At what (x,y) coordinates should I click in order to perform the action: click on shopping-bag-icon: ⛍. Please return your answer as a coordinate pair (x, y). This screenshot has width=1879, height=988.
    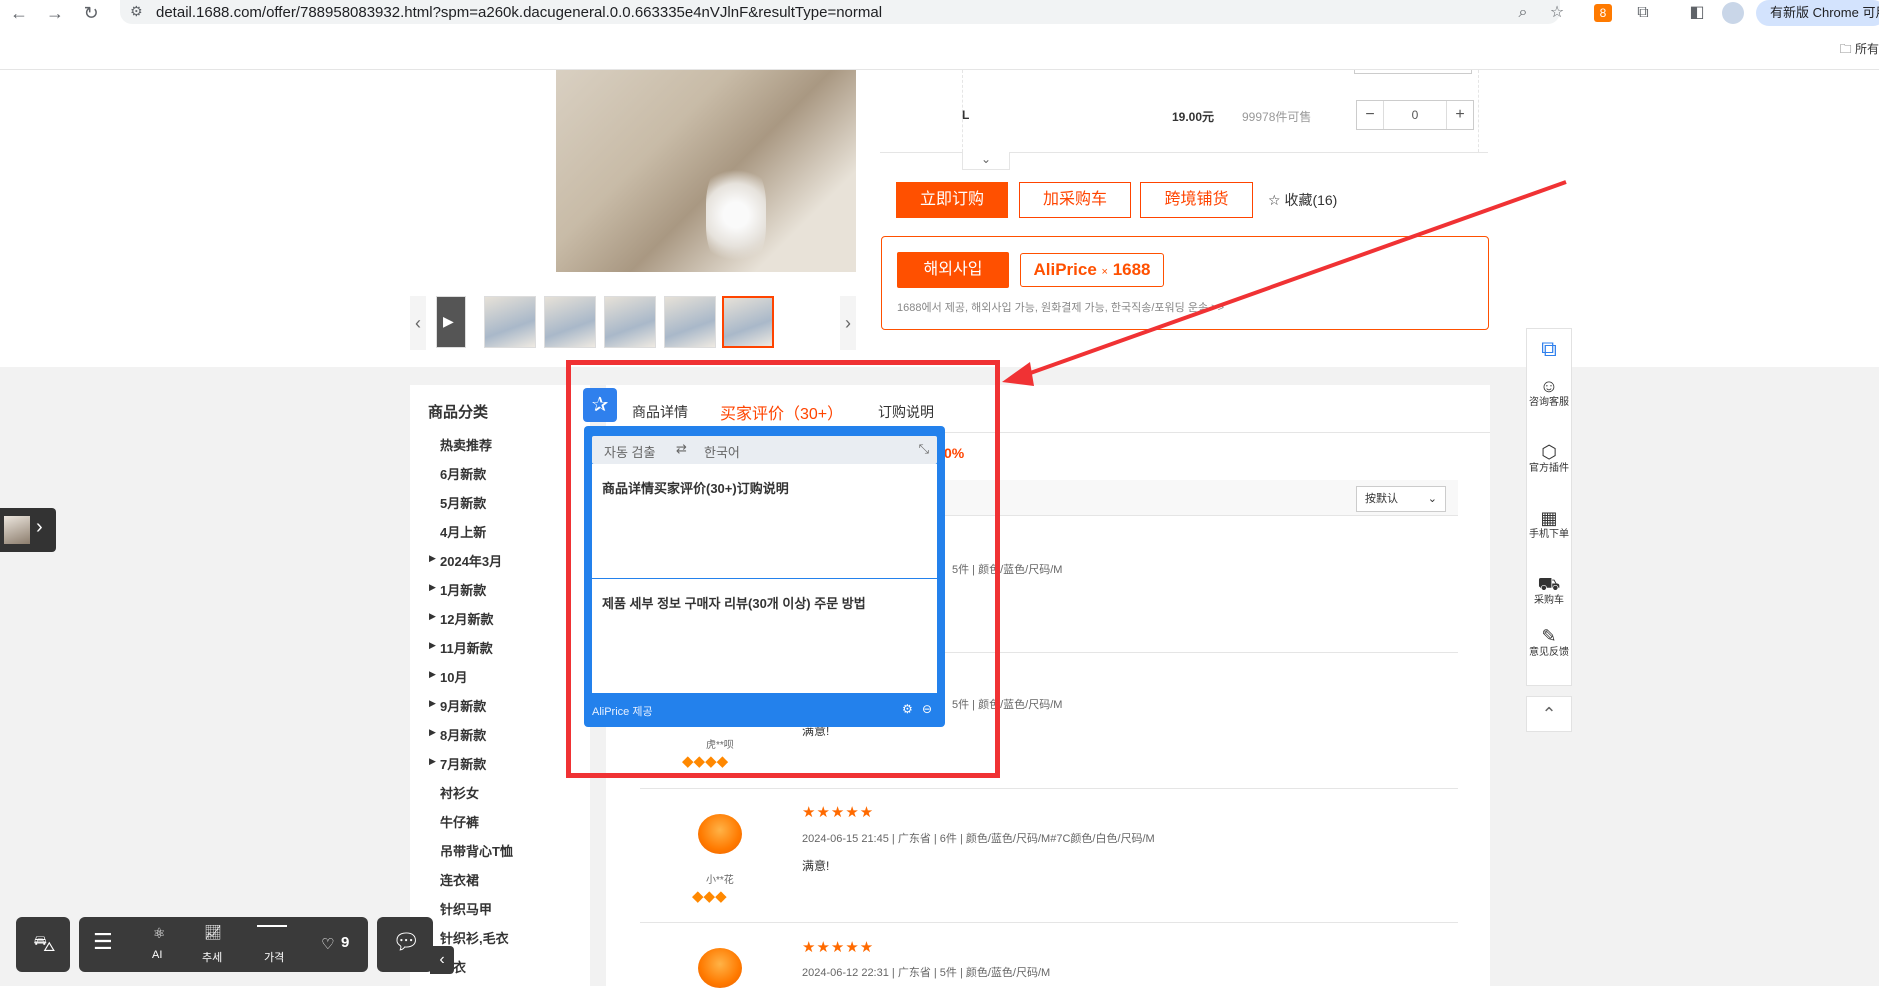
    Looking at the image, I should click on (44, 943).